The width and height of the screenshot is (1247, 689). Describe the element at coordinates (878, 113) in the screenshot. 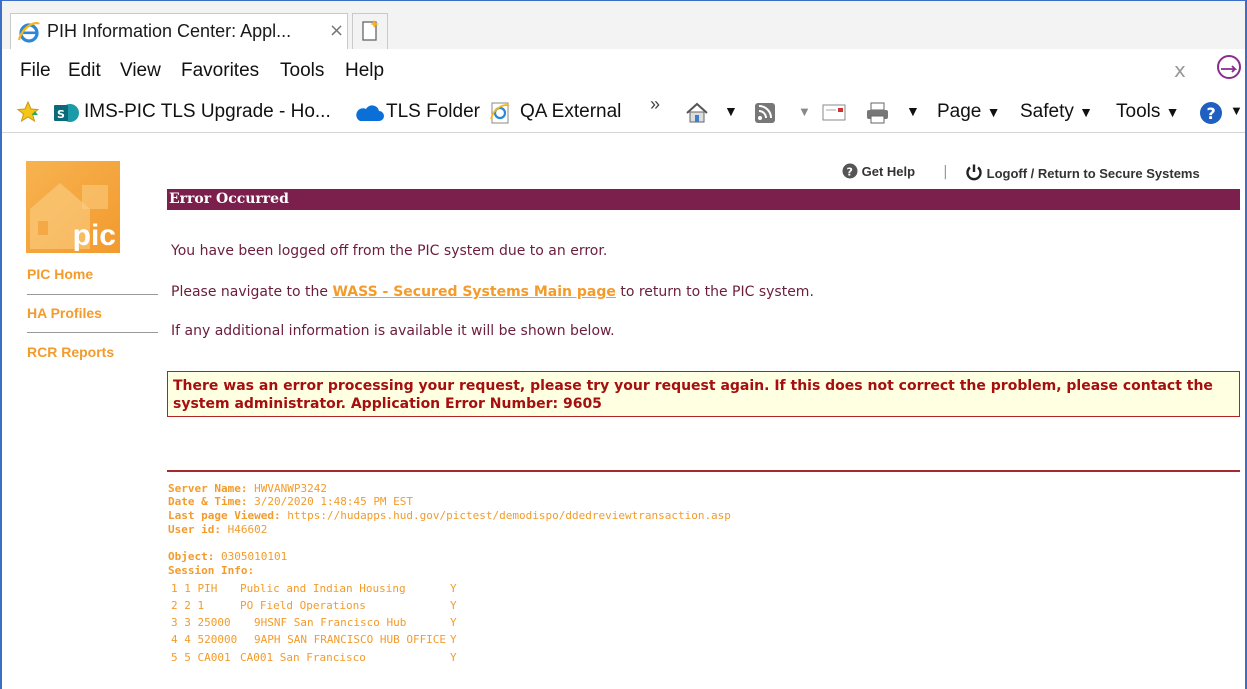

I see `print-icon` at that location.